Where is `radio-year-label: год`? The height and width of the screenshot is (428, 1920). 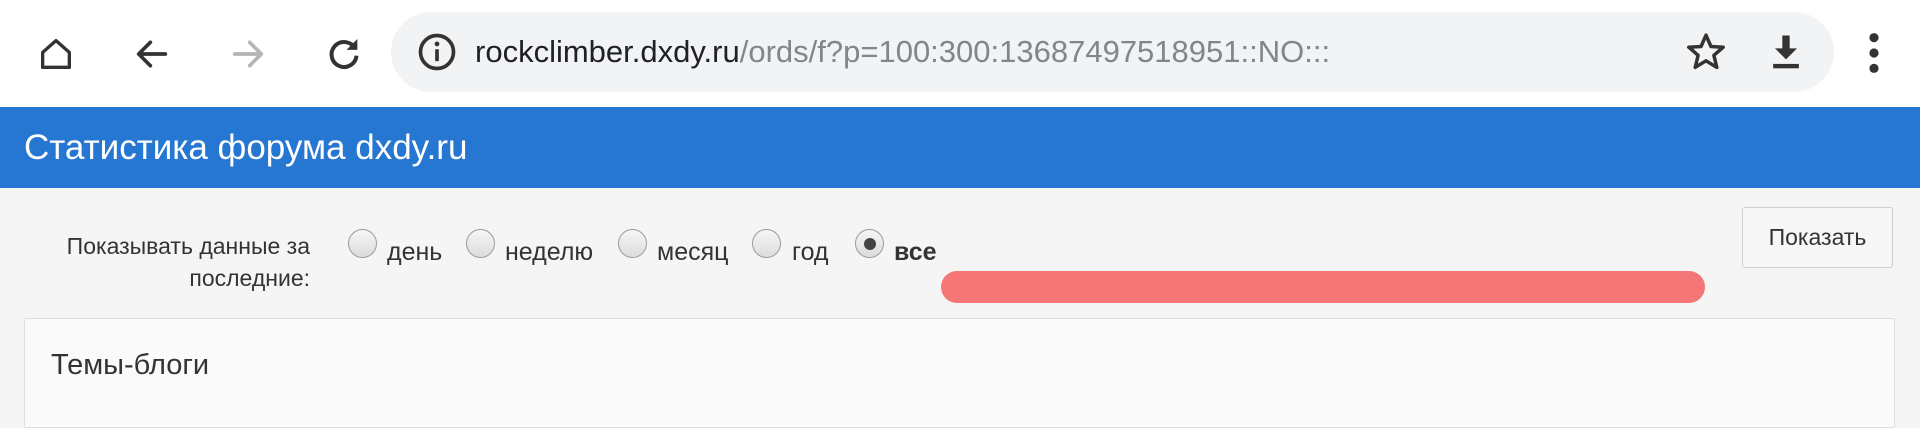
radio-year-label: год is located at coordinates (810, 252).